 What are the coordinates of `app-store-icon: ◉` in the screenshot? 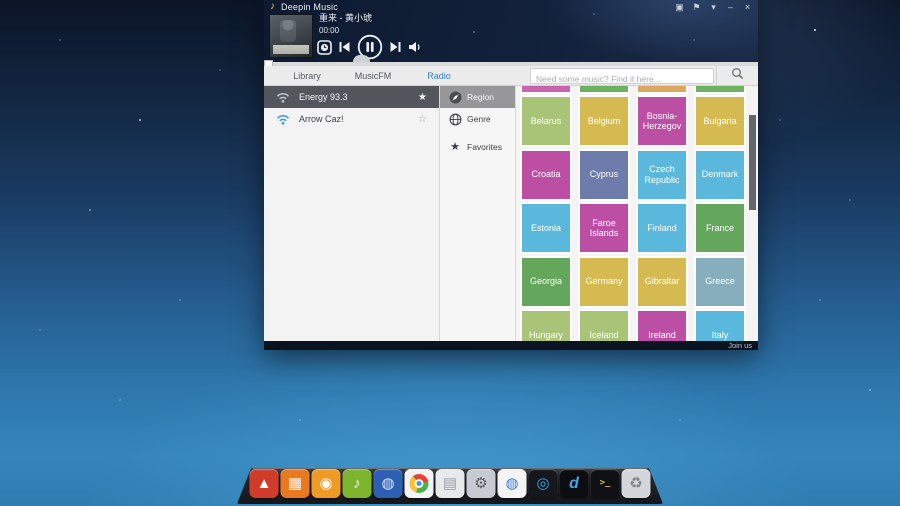 It's located at (326, 483).